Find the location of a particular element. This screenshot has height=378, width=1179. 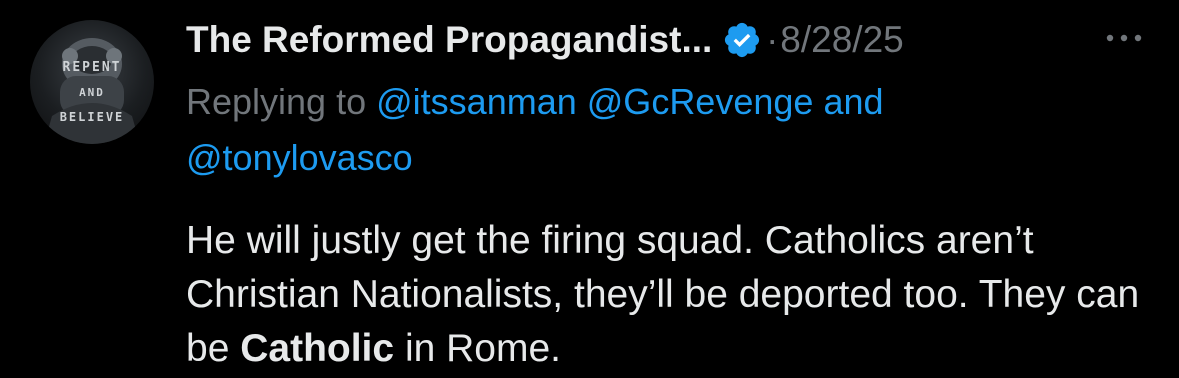

tweet-text-end: in Rome. is located at coordinates (482, 348).